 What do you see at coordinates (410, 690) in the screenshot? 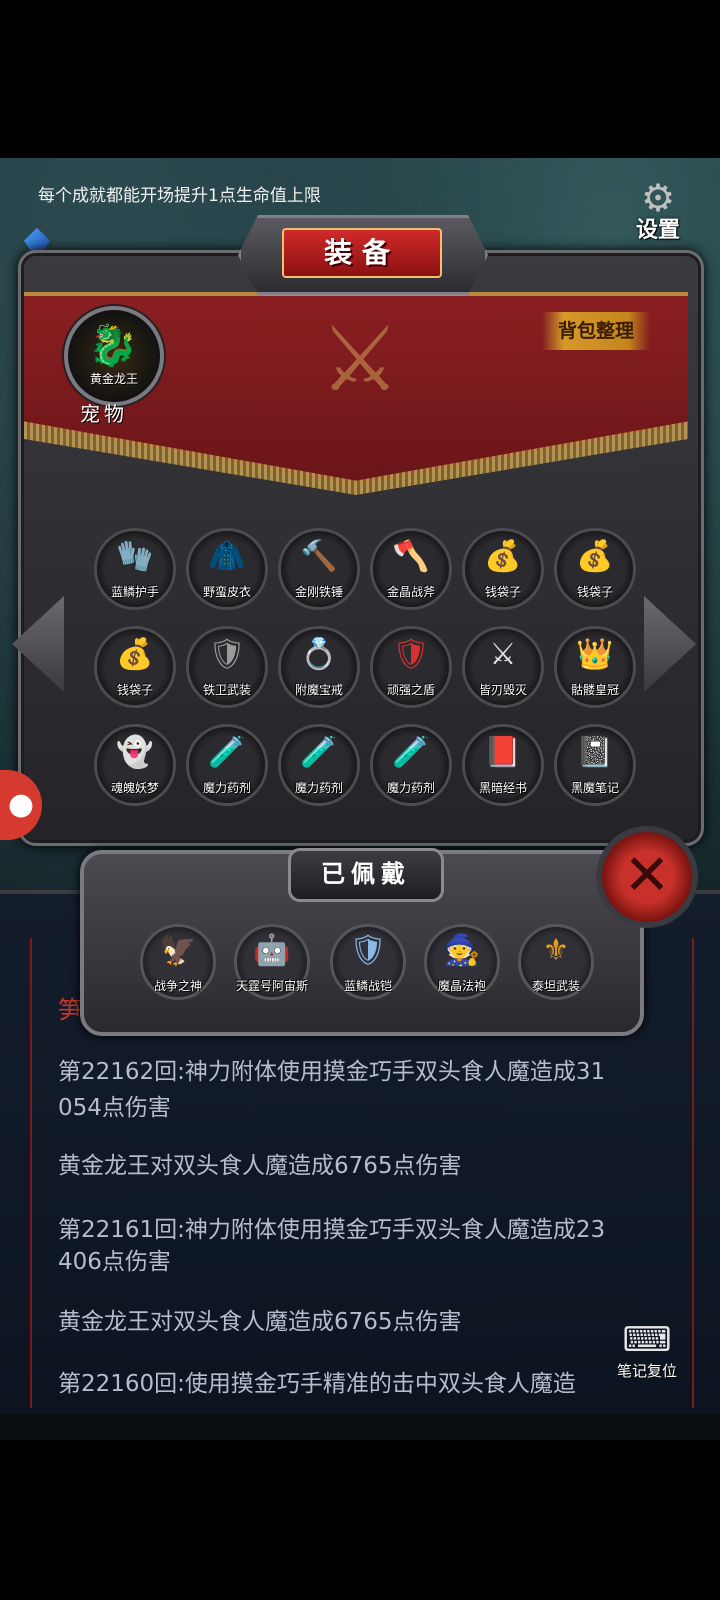
I see `item-name: 顽强之盾` at bounding box center [410, 690].